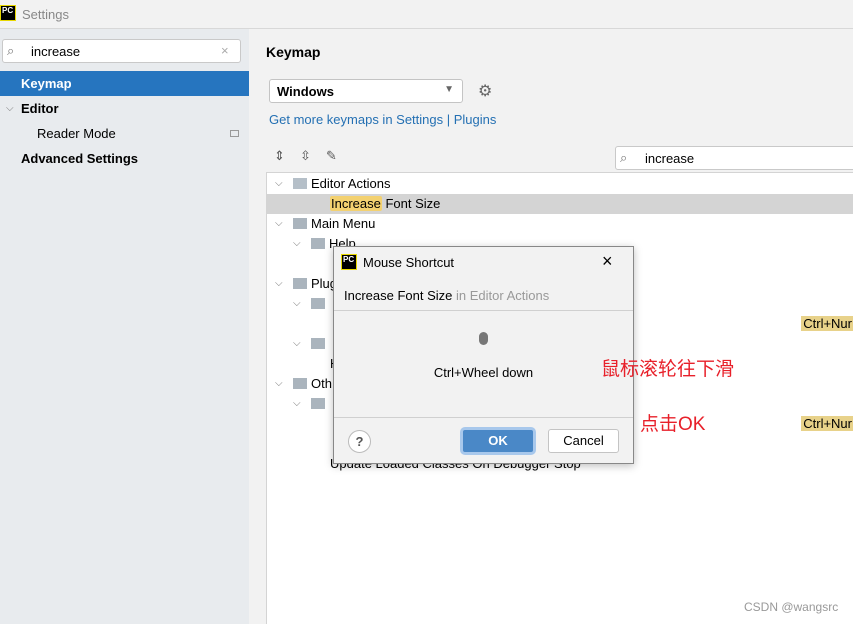 The height and width of the screenshot is (624, 853). I want to click on action-name: Increase Font Size, so click(398, 295).